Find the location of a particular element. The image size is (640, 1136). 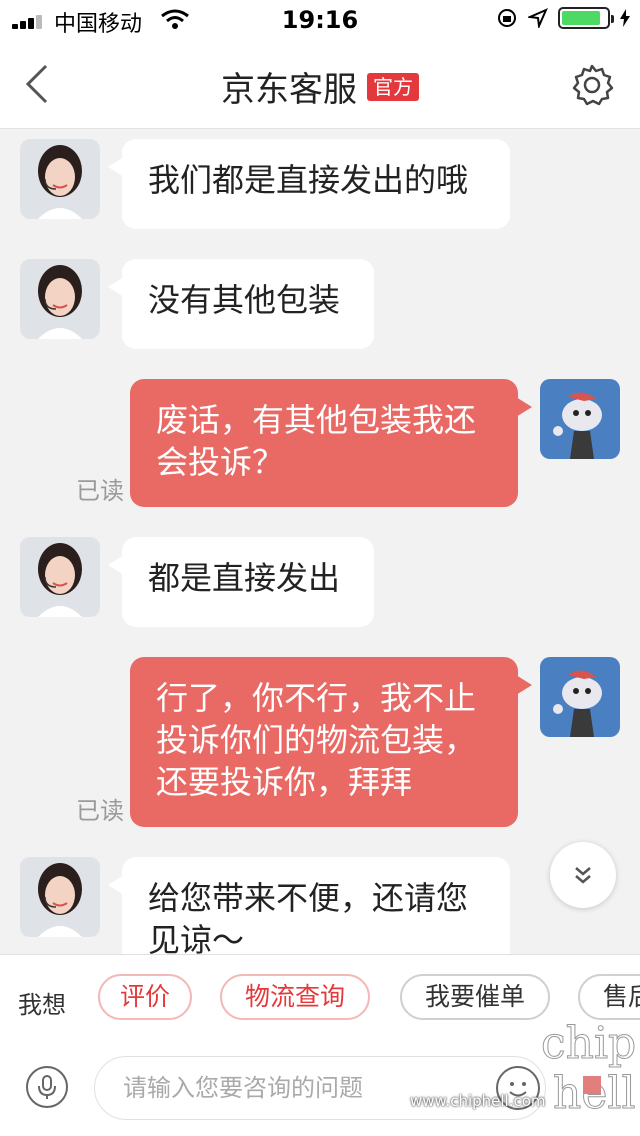

agent-message: 都是直接发出 is located at coordinates (241, 582).